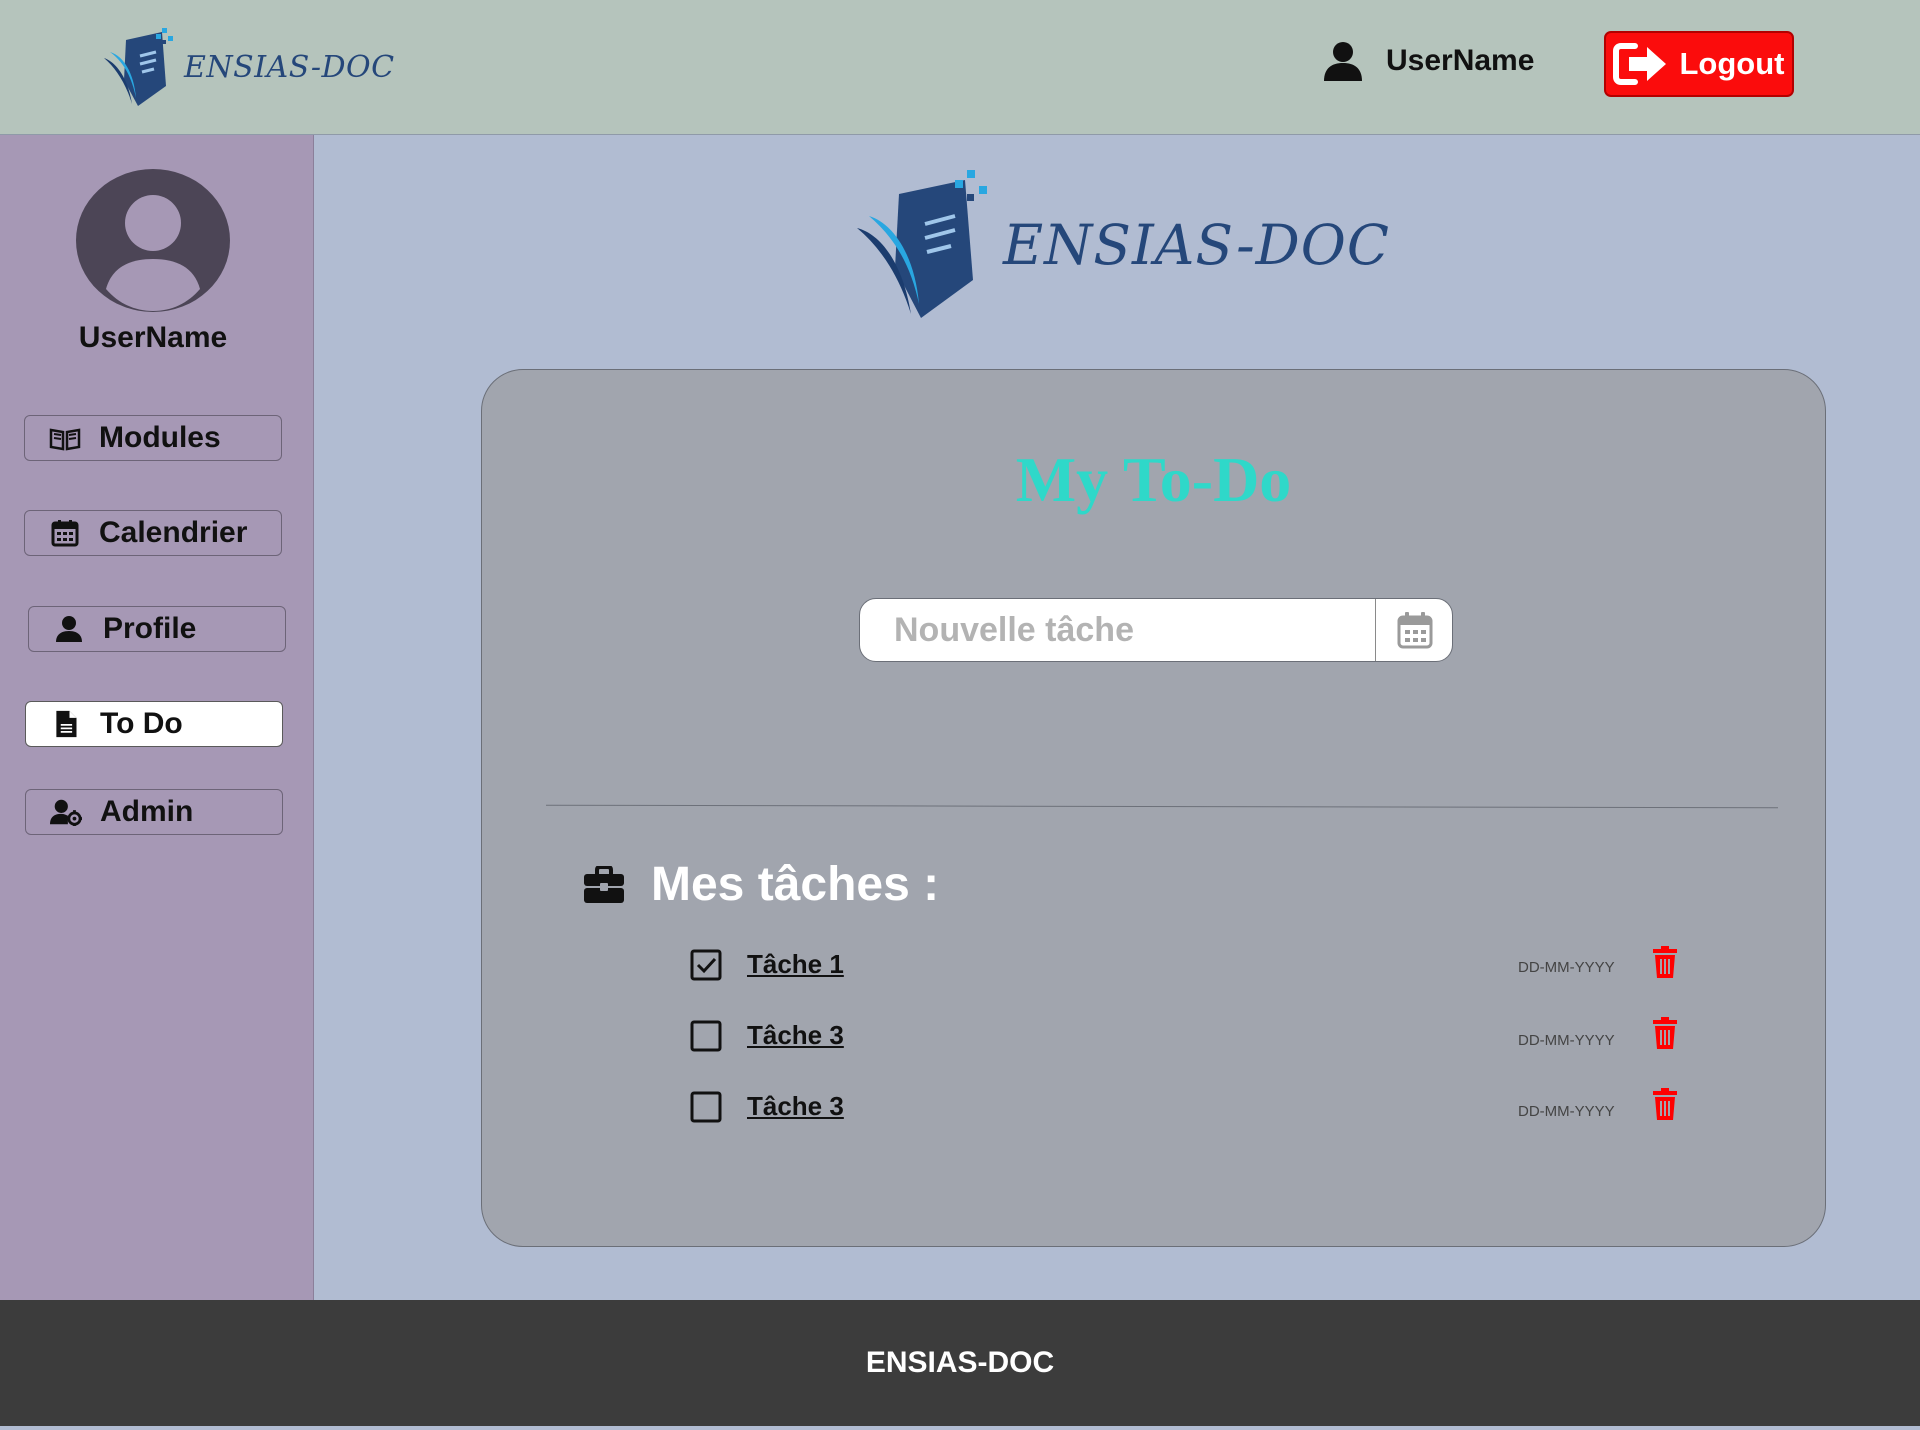 Image resolution: width=1920 pixels, height=1430 pixels. I want to click on sidebar-item-modules: Modules, so click(153, 438).